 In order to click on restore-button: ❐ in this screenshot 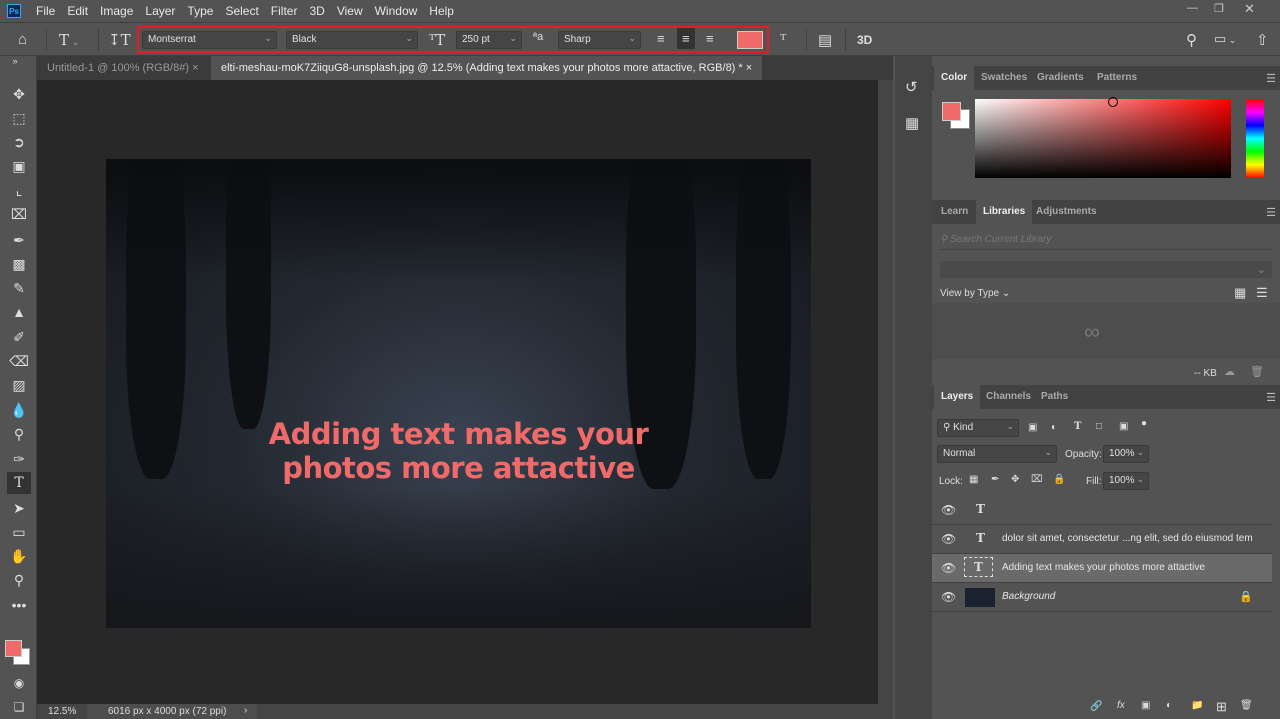, I will do `click(1219, 8)`.